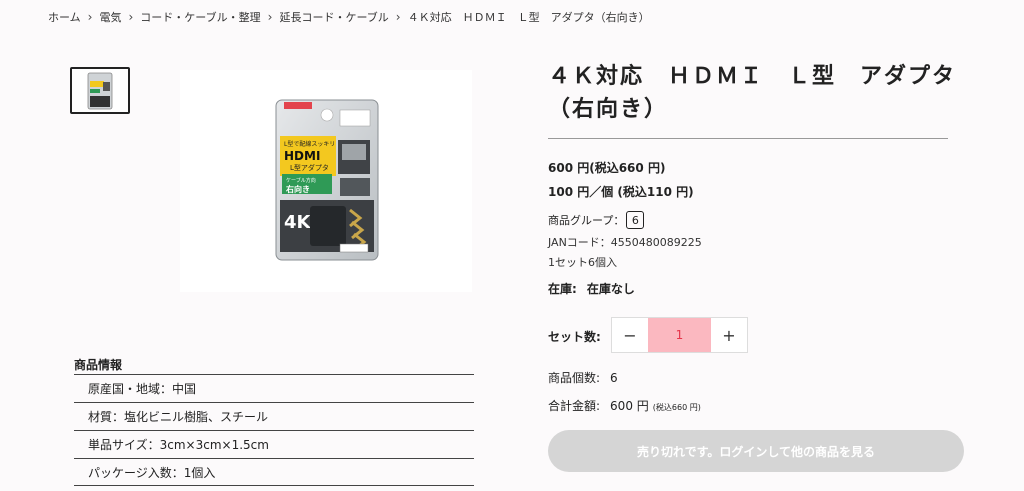 This screenshot has height=491, width=1024. Describe the element at coordinates (621, 192) in the screenshot. I see `unit-price: 100 円／個 (税込110 円)` at that location.